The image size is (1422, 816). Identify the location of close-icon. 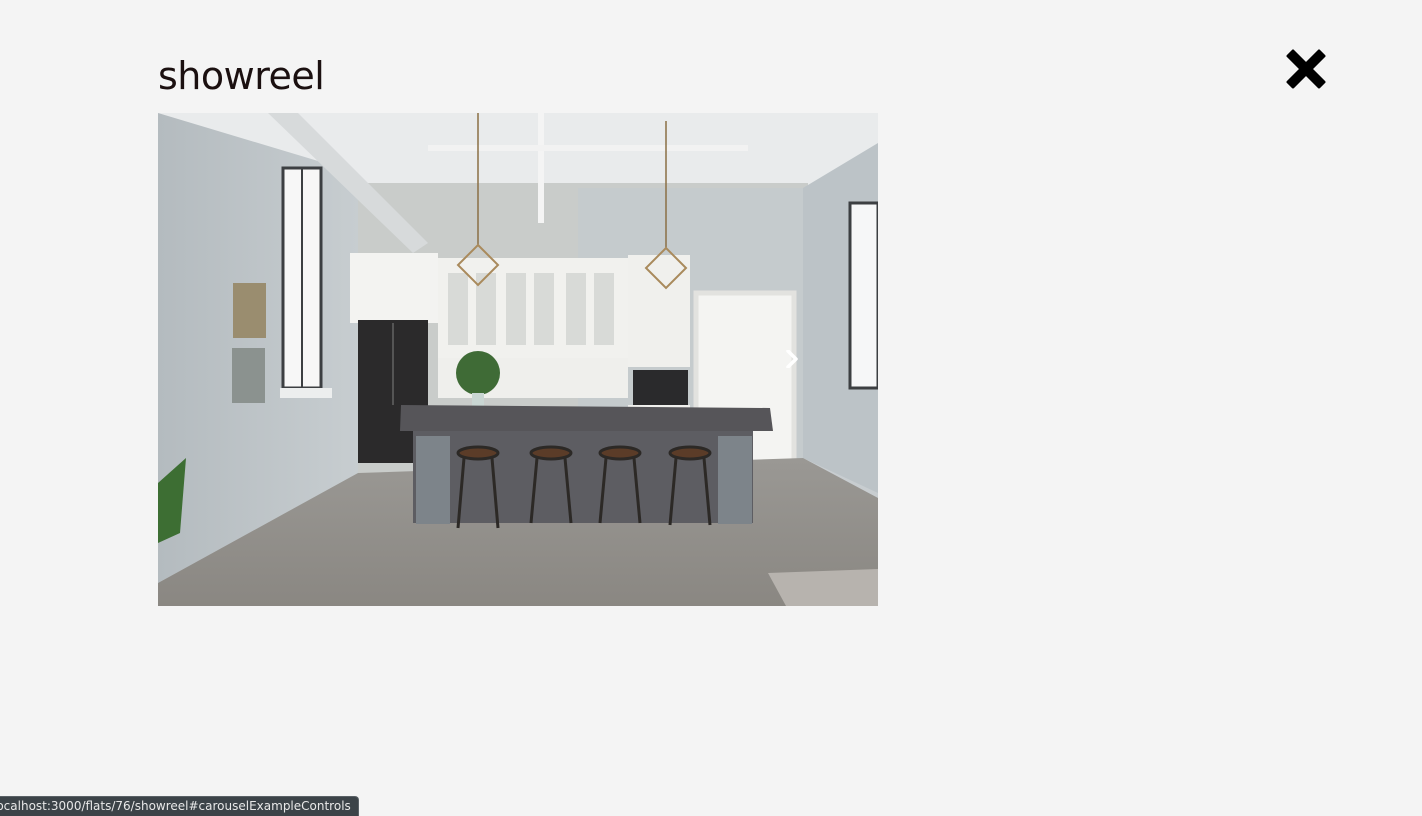
(1306, 69).